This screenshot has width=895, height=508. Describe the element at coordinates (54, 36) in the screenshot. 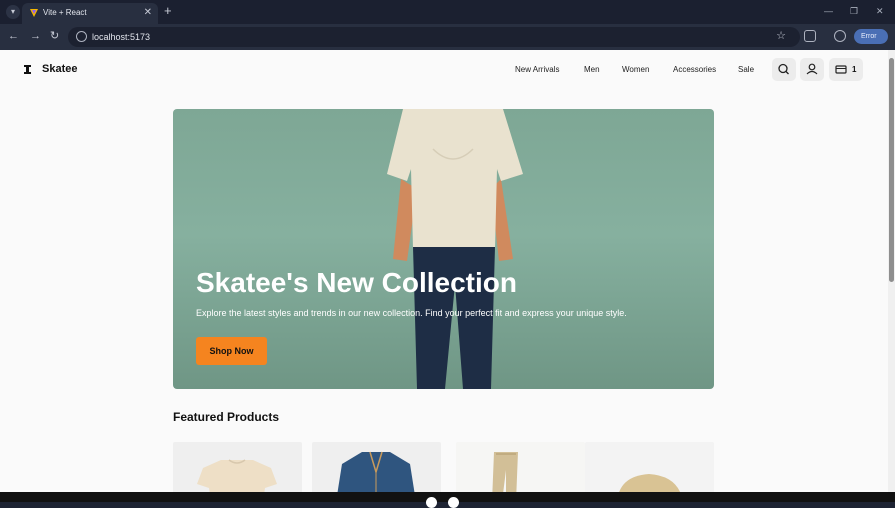

I see `reload-icon: ↻` at that location.